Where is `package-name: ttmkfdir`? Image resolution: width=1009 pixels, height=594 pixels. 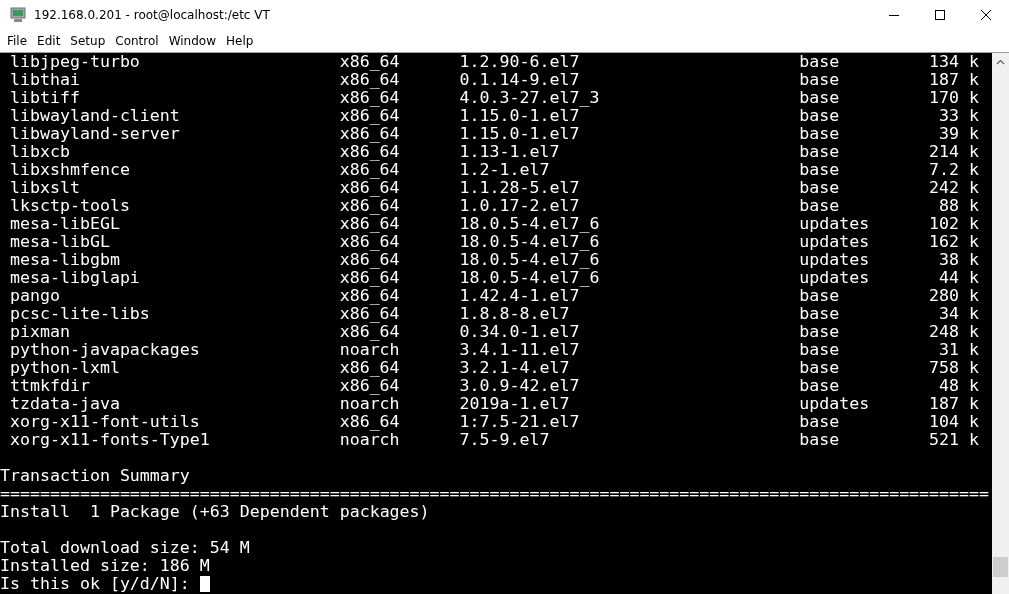
package-name: ttmkfdir is located at coordinates (50, 386).